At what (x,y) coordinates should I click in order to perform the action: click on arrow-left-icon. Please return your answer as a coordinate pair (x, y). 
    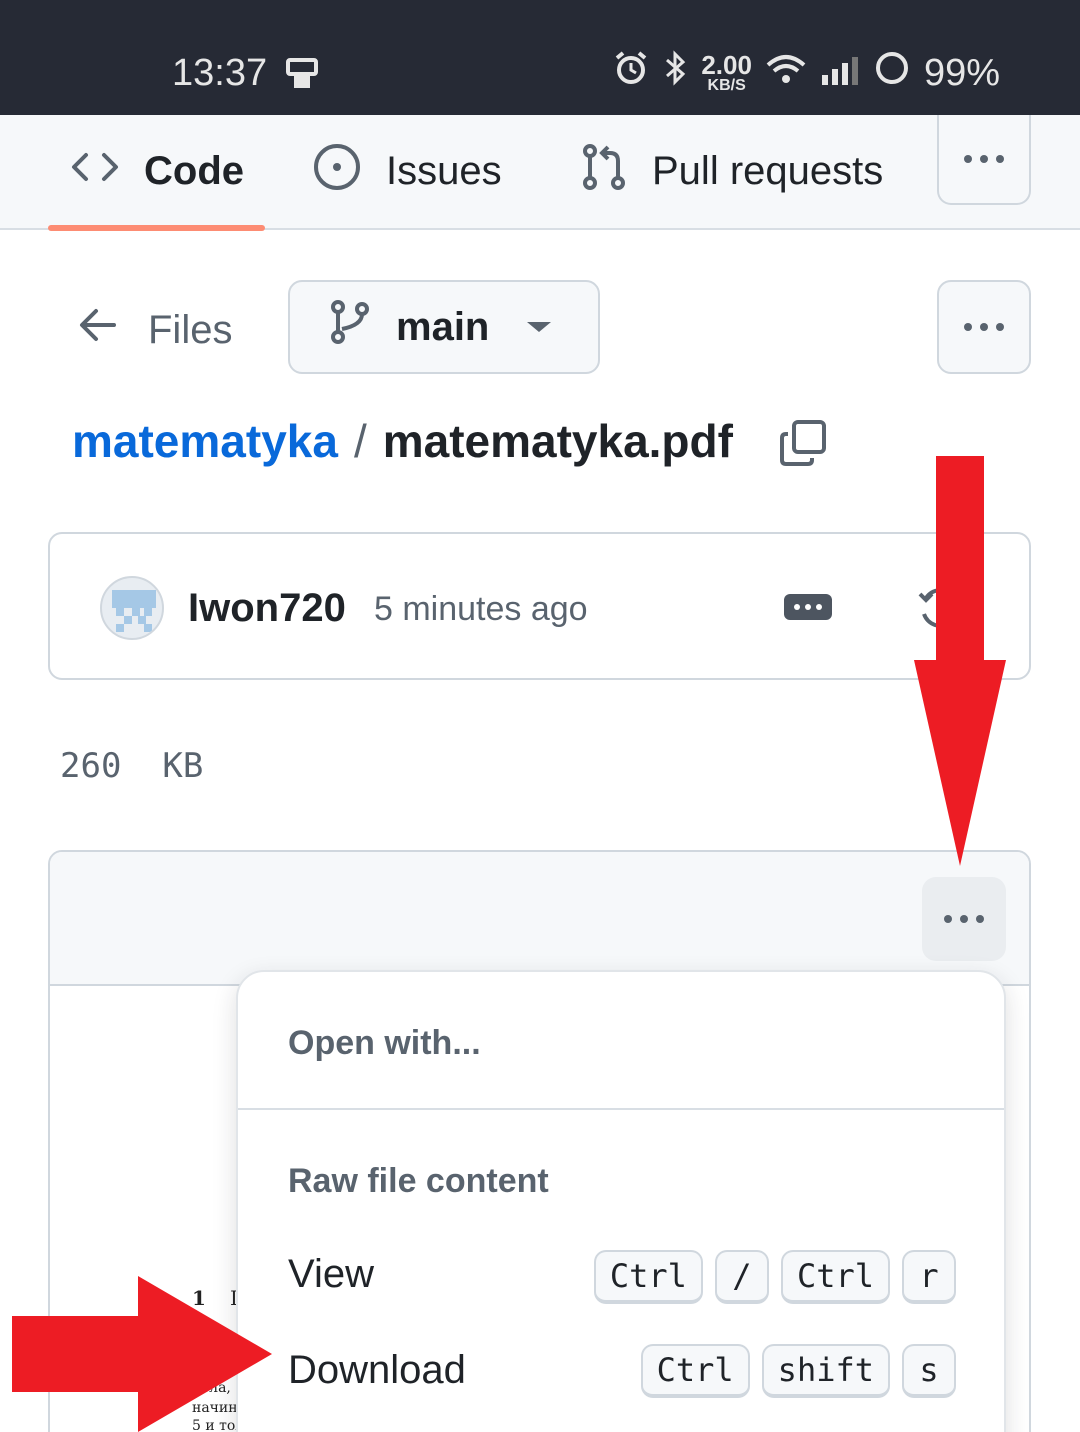
    Looking at the image, I should click on (98, 330).